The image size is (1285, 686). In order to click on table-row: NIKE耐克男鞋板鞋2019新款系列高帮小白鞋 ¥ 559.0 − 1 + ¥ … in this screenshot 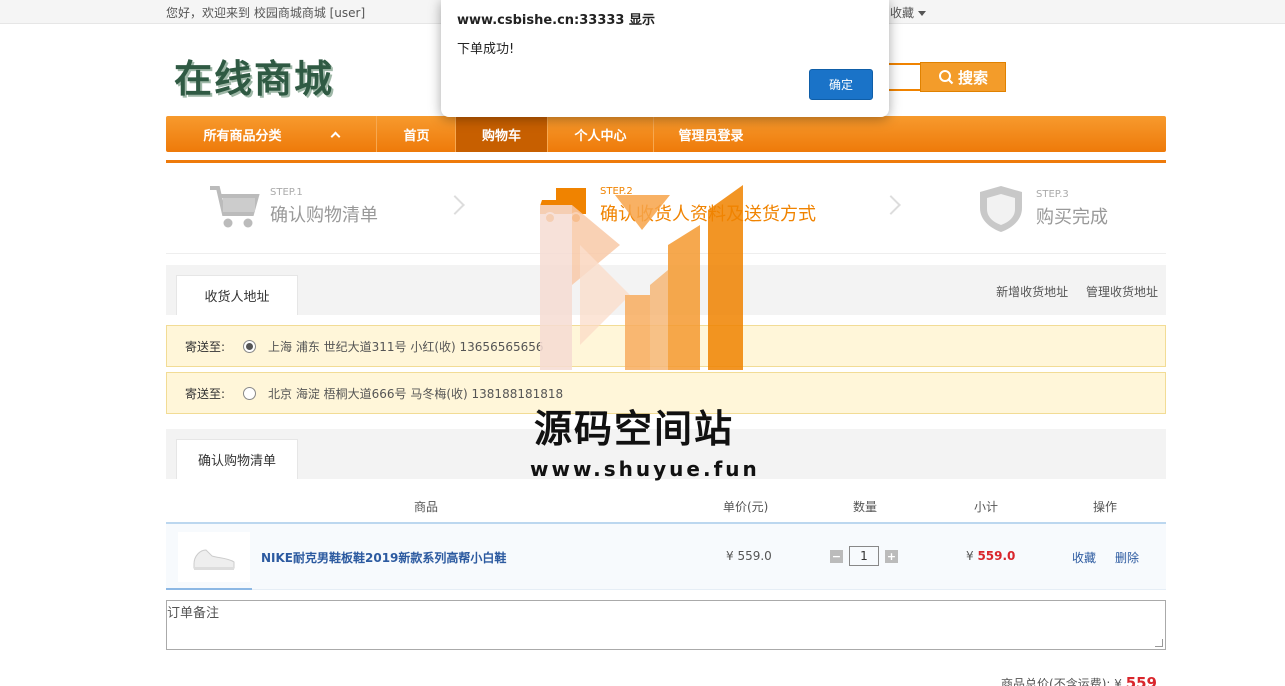, I will do `click(666, 557)`.